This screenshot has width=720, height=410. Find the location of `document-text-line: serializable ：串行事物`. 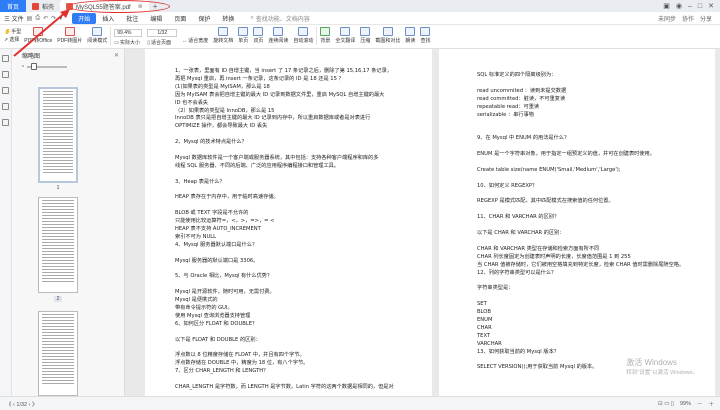

document-text-line: serializable ：串行事物 is located at coordinates (505, 114).